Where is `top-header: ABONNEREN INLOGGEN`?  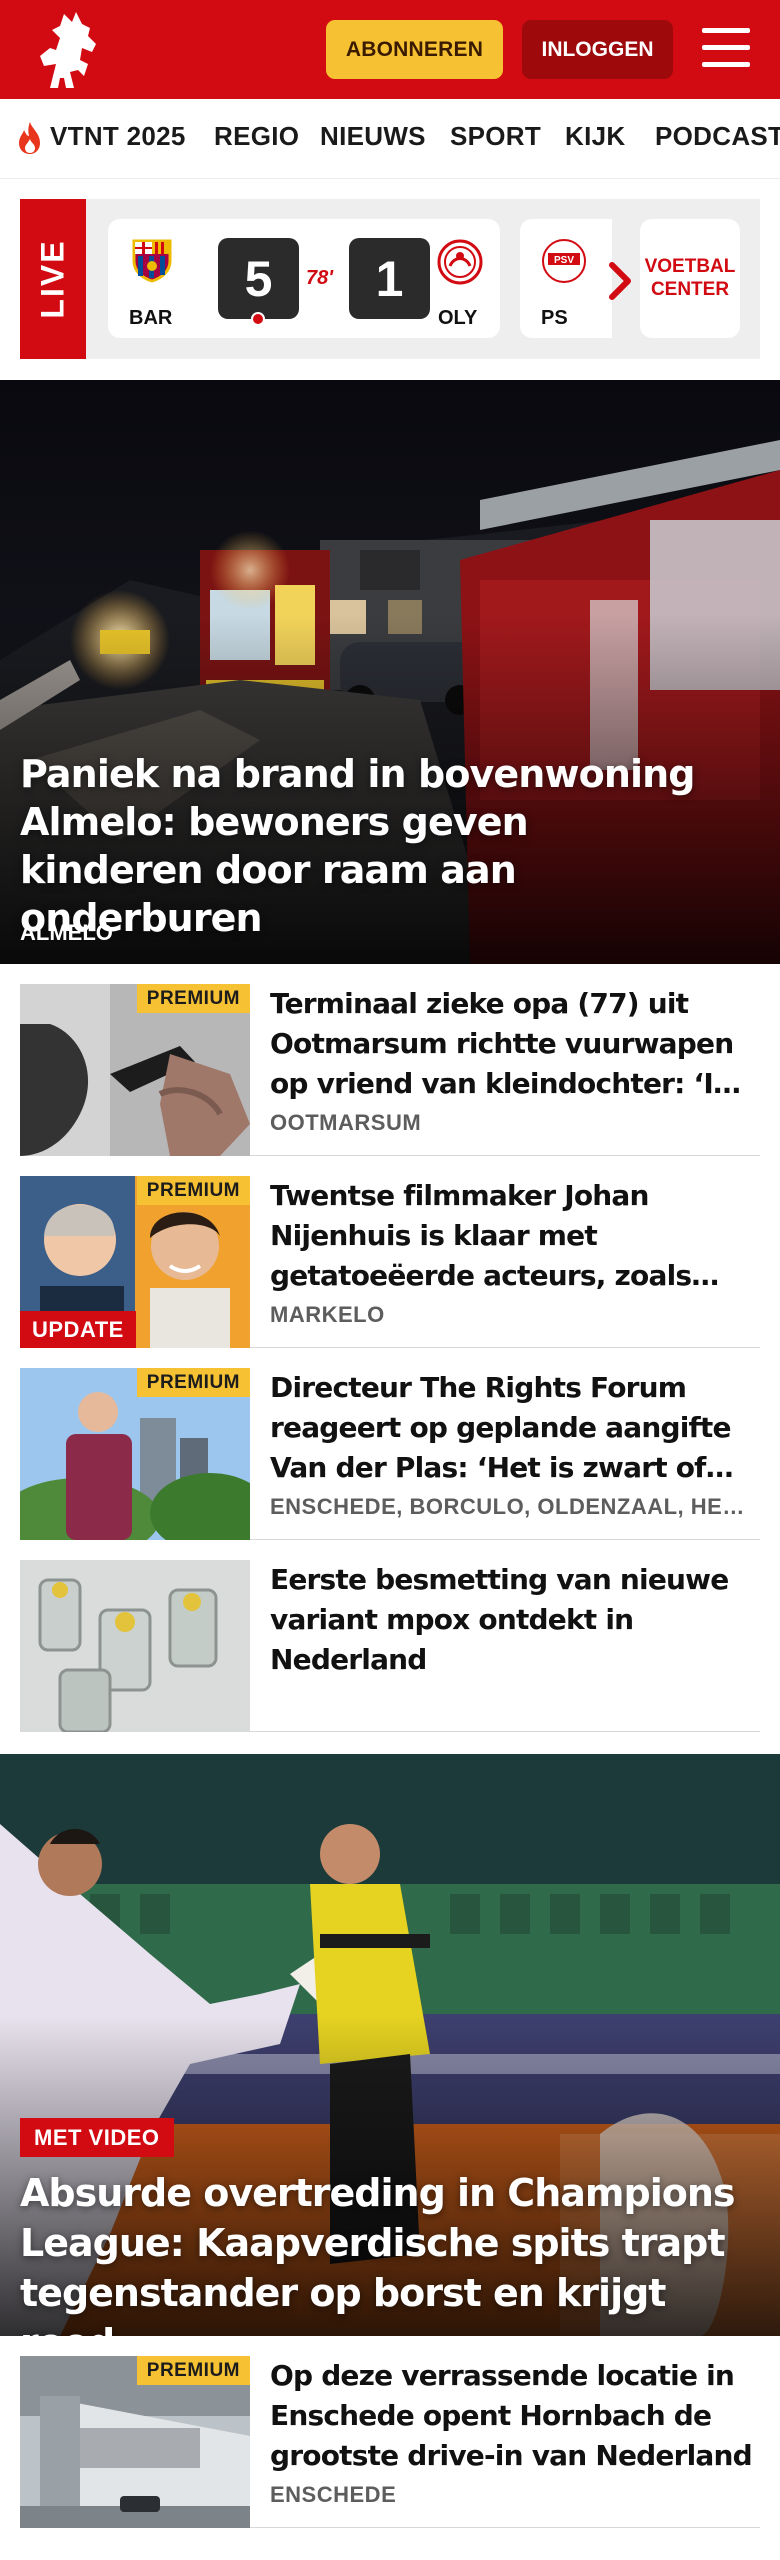 top-header: ABONNEREN INLOGGEN is located at coordinates (390, 49).